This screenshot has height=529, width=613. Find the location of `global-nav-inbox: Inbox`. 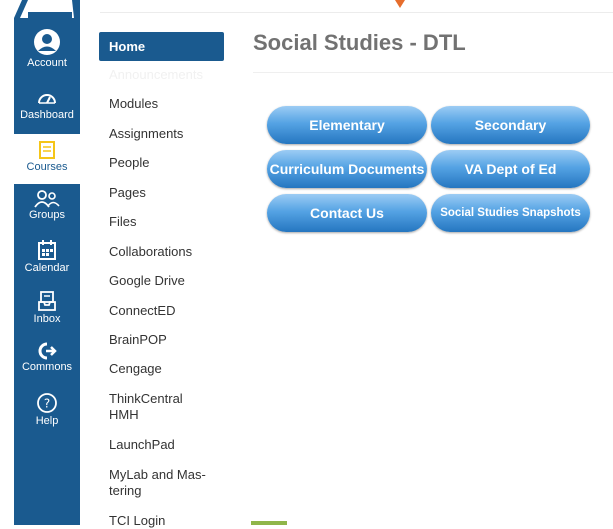

global-nav-inbox: Inbox is located at coordinates (47, 307).